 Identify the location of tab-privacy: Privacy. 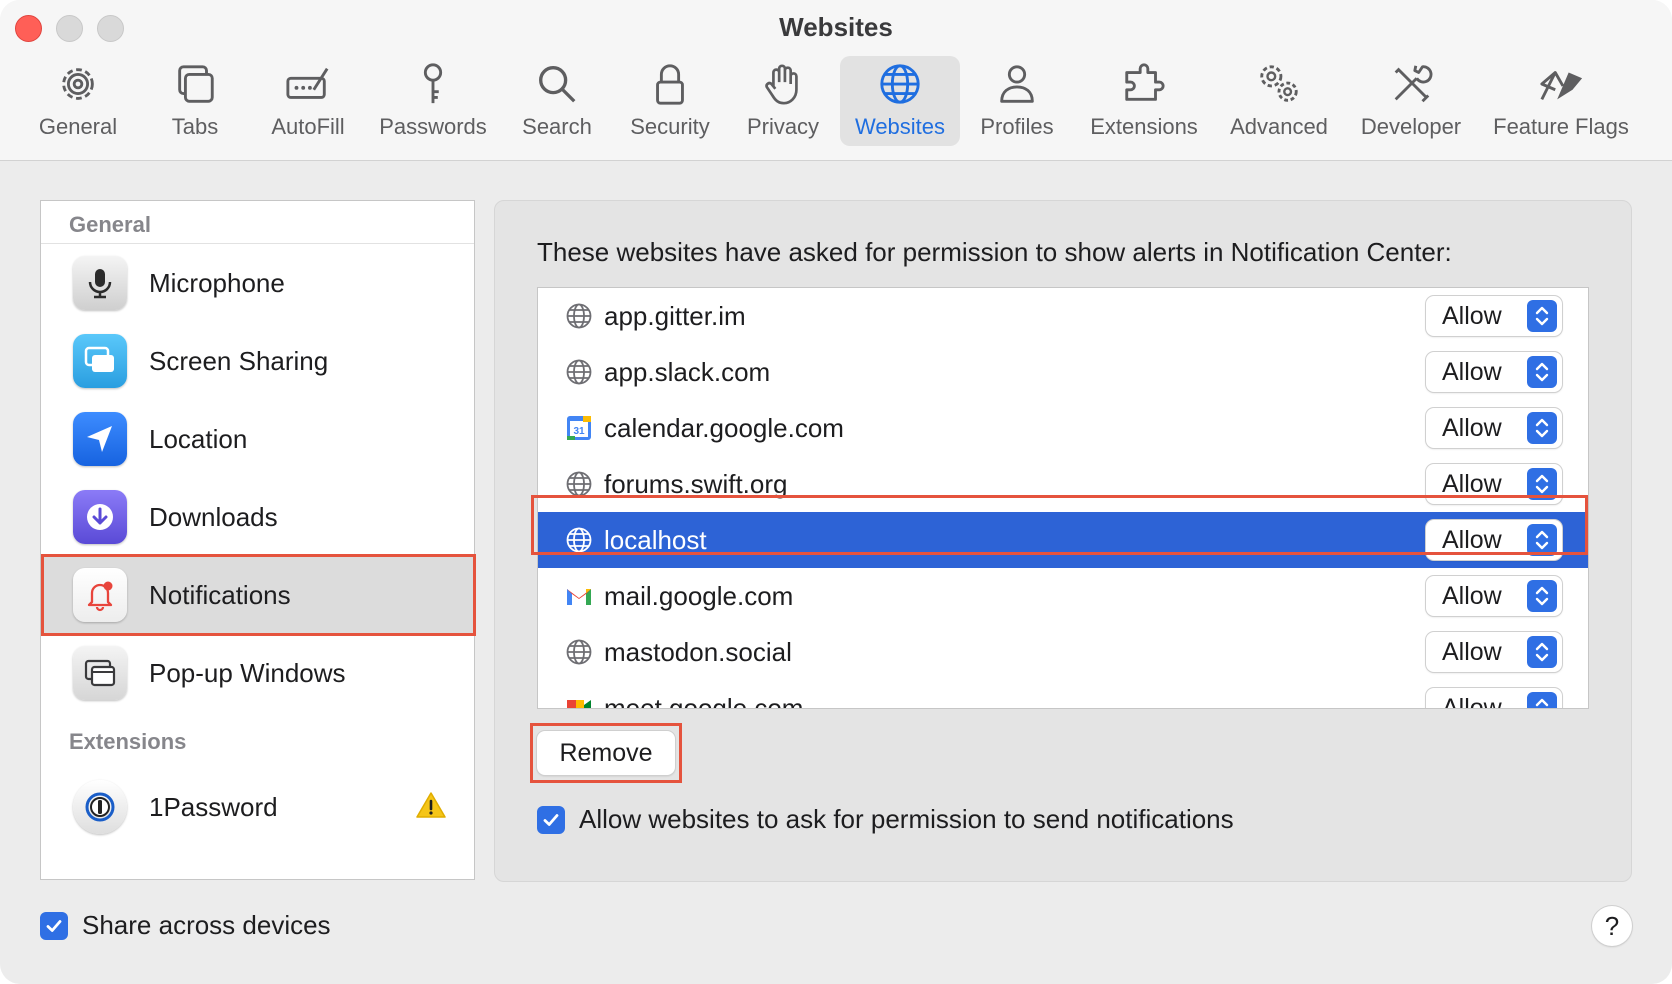
(783, 101).